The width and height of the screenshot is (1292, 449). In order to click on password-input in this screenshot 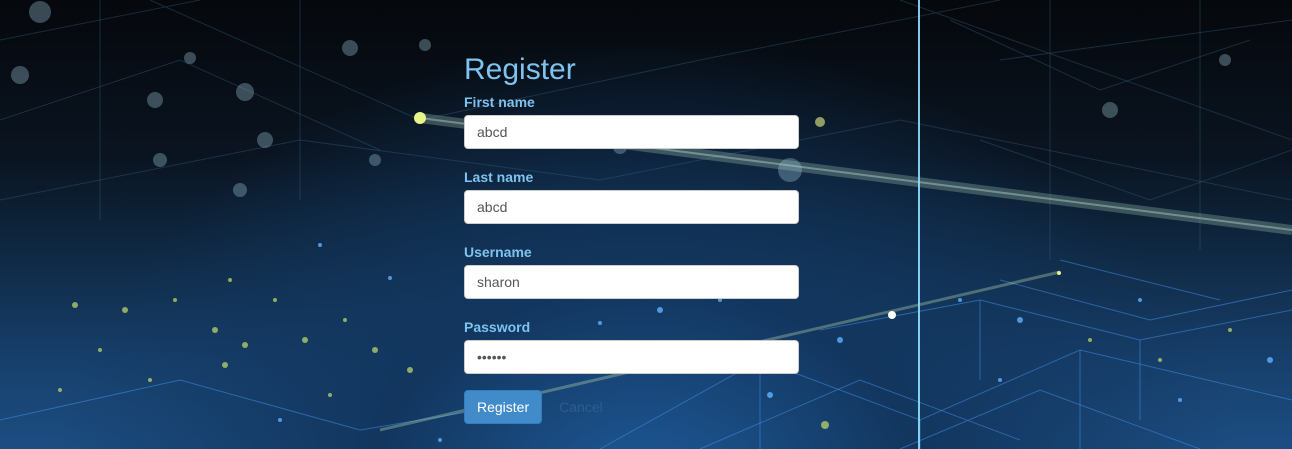, I will do `click(631, 357)`.